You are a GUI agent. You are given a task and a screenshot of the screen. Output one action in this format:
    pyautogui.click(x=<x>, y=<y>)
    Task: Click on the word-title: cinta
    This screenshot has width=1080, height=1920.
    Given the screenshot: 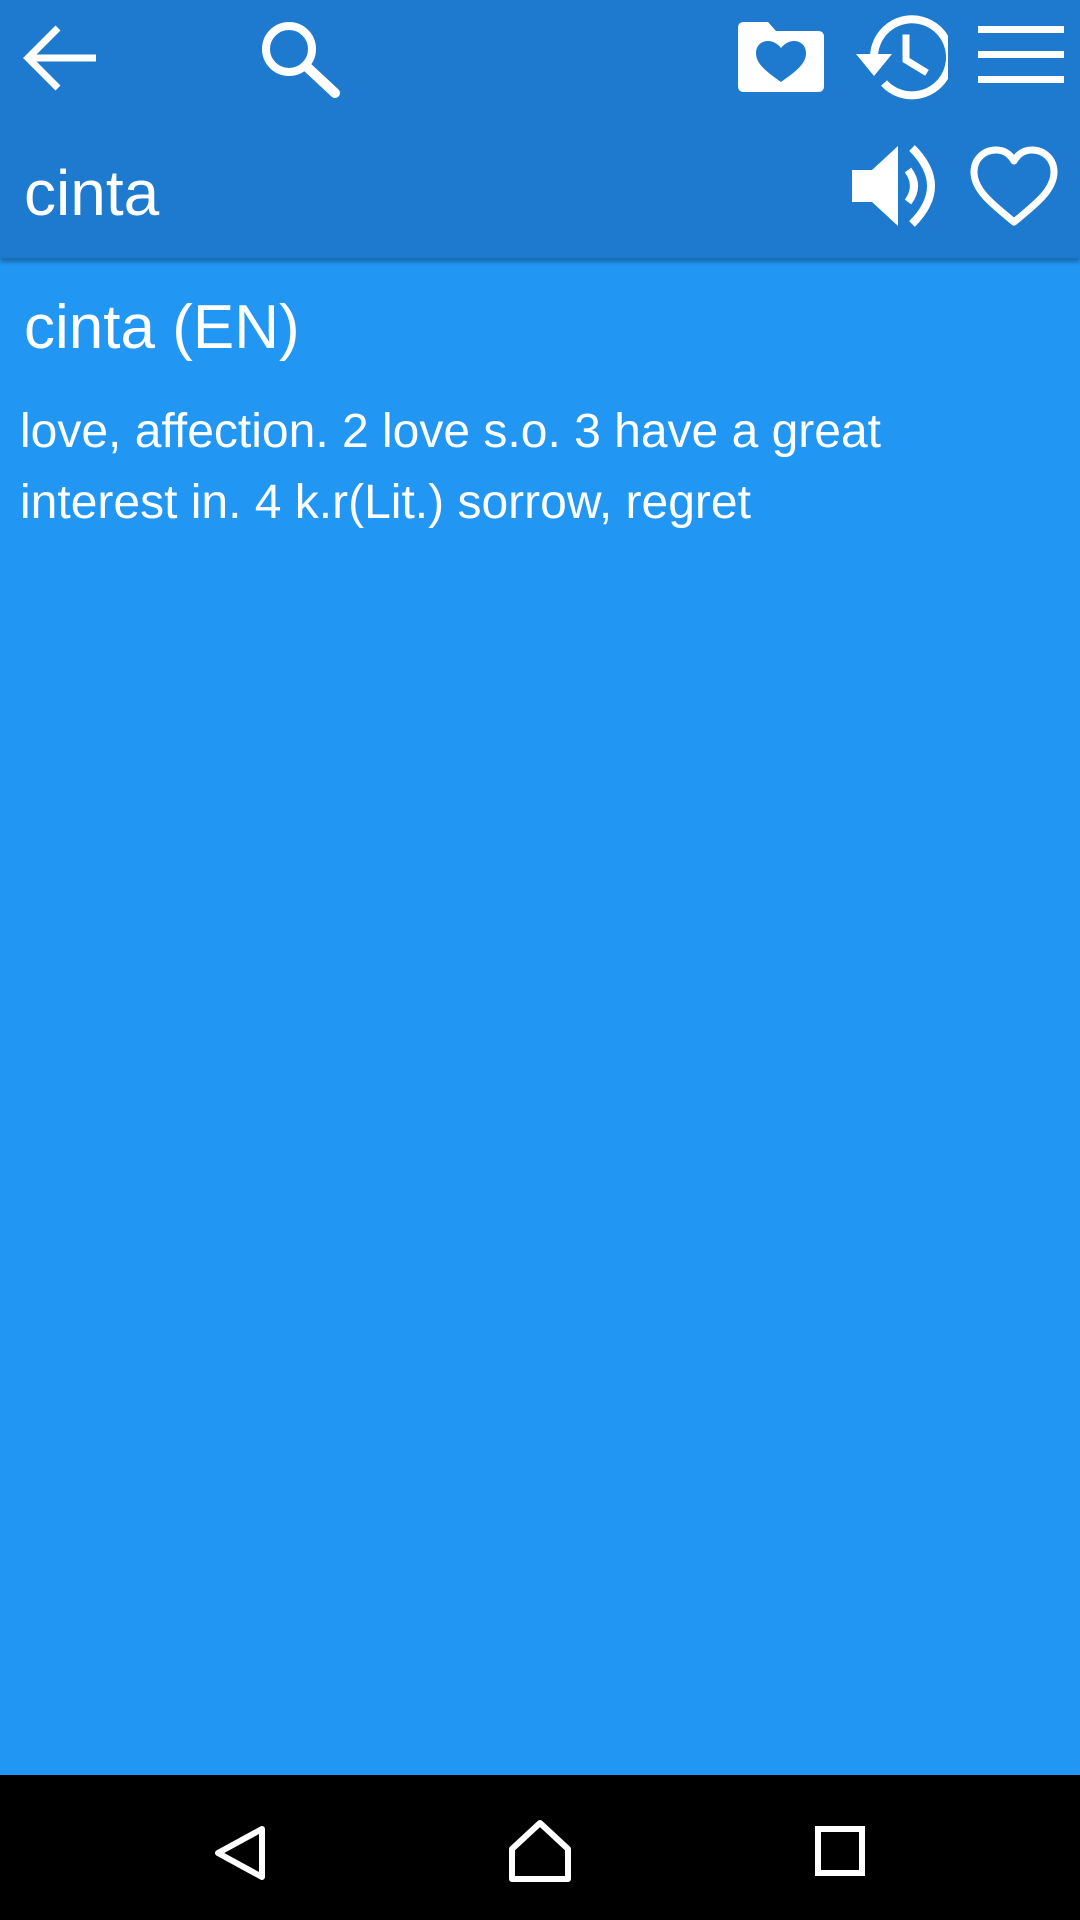 What is the action you would take?
    pyautogui.click(x=92, y=193)
    